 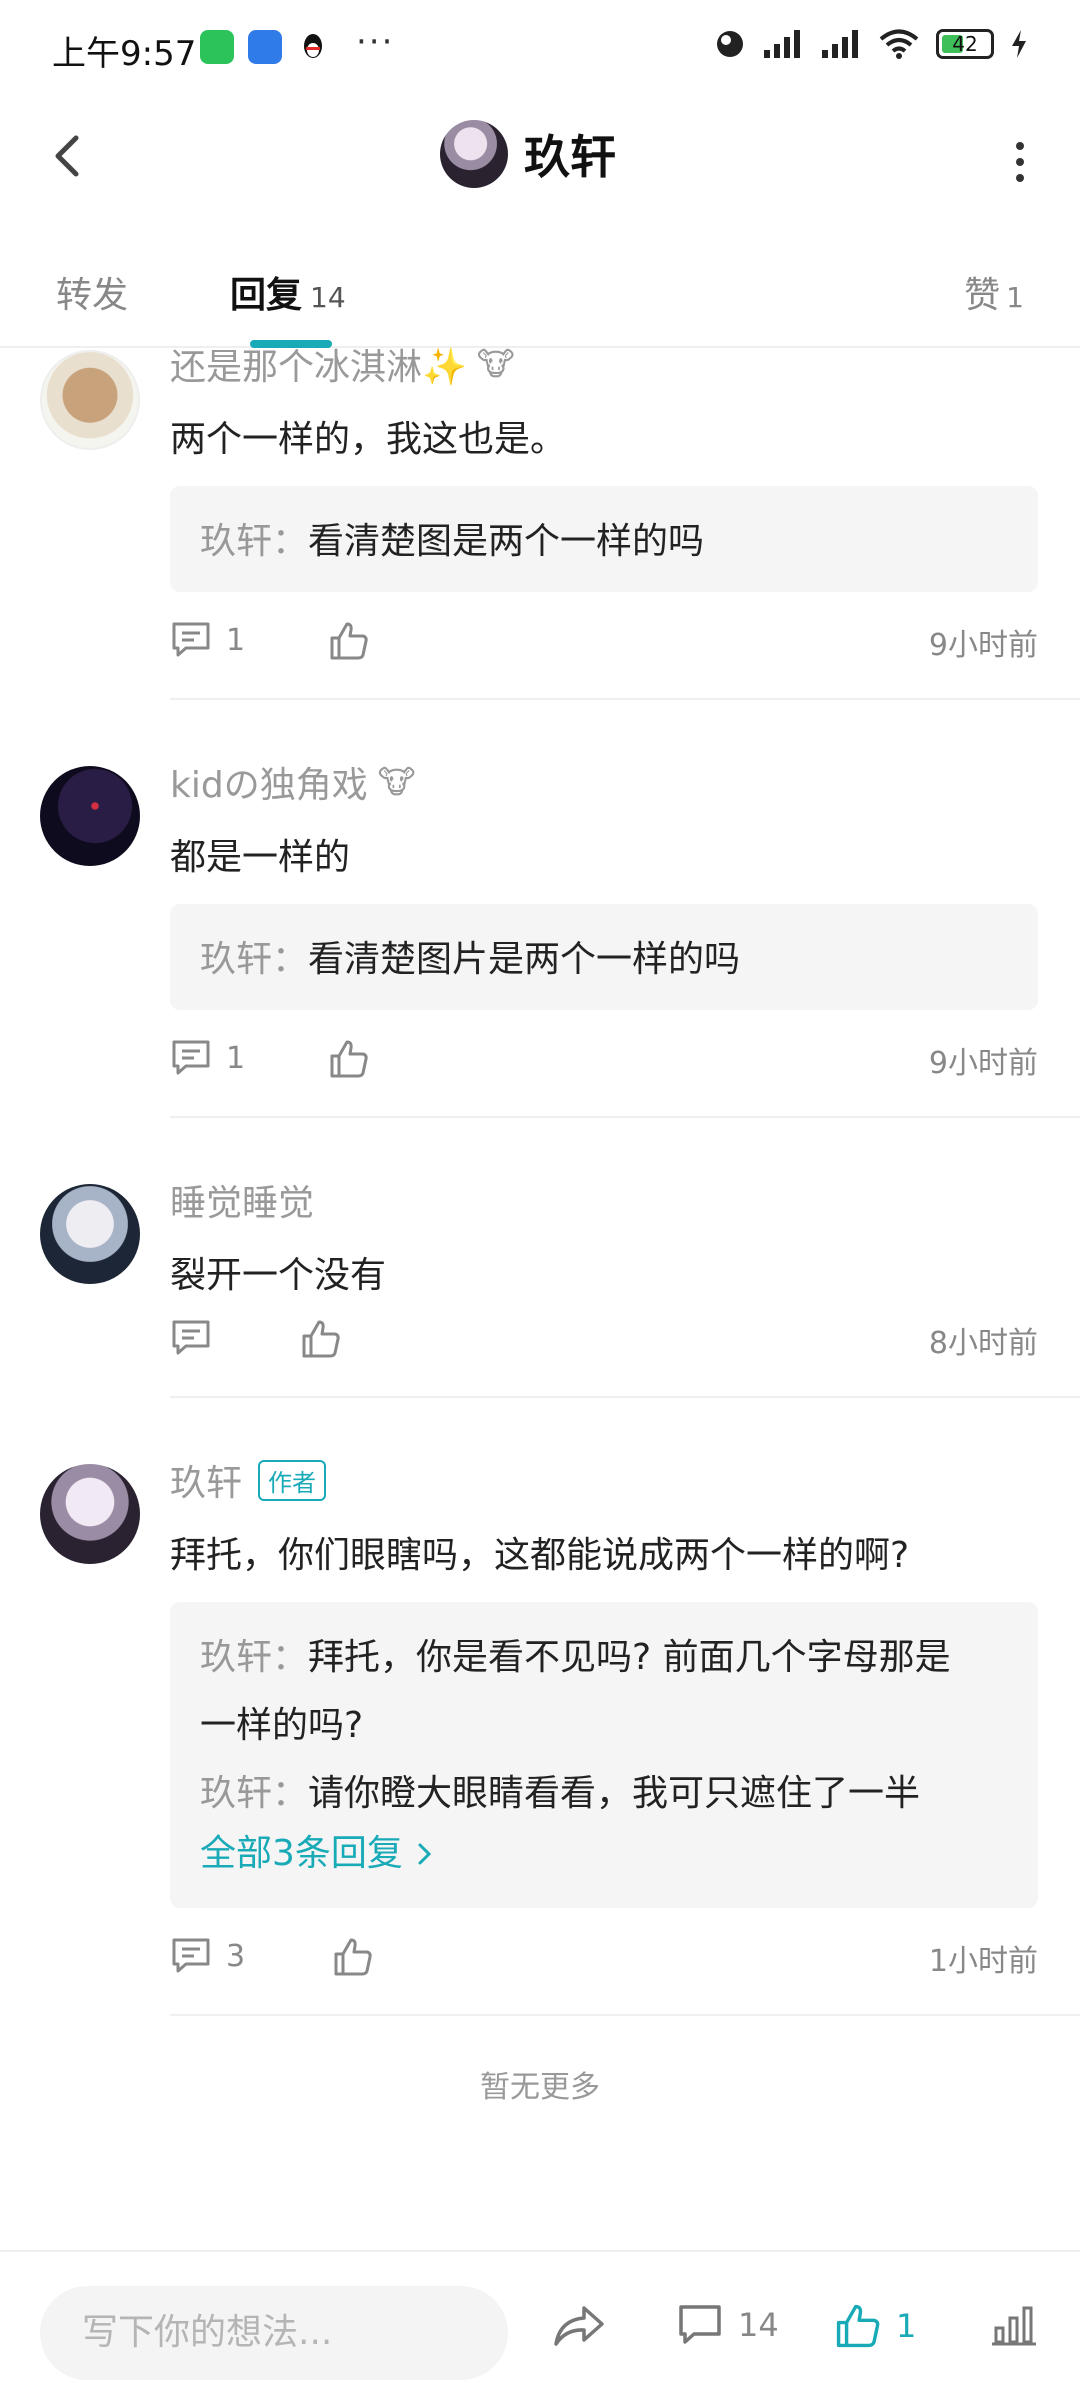 I want to click on reply-quote: 玖轩：看清楚图片是两个一样的吗, so click(x=604, y=957).